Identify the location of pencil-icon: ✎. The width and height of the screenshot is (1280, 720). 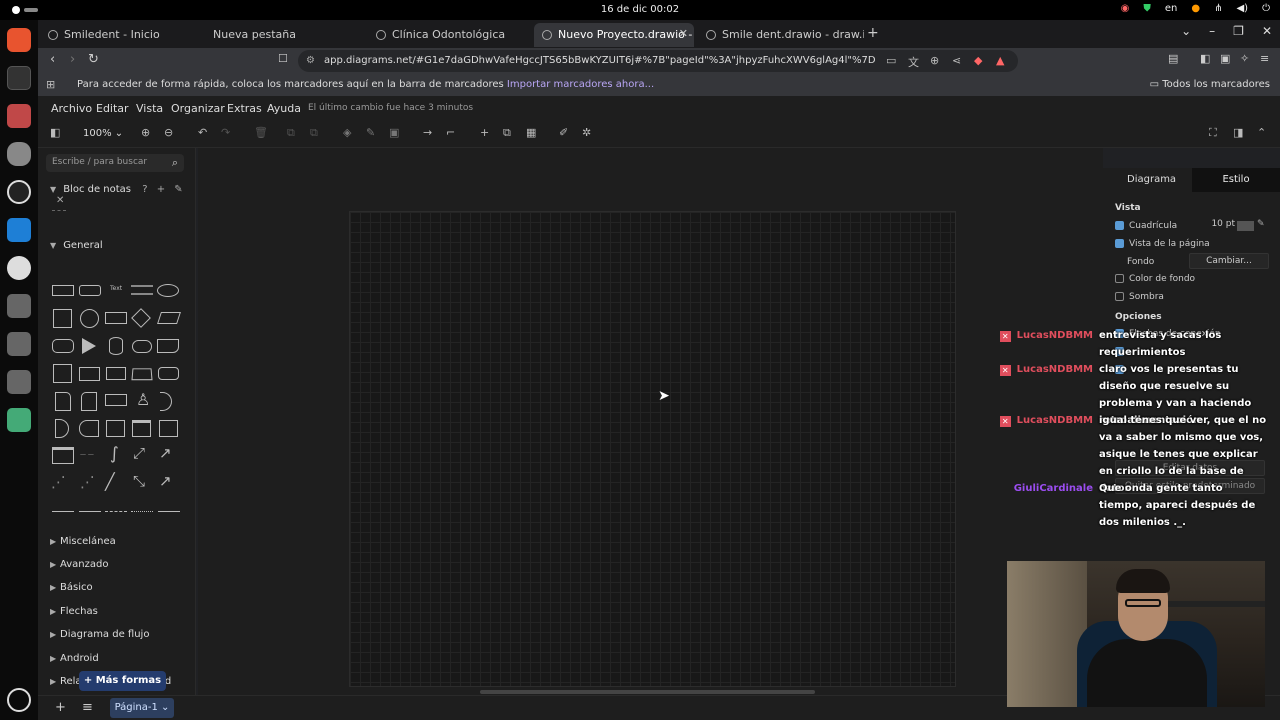
(1261, 224).